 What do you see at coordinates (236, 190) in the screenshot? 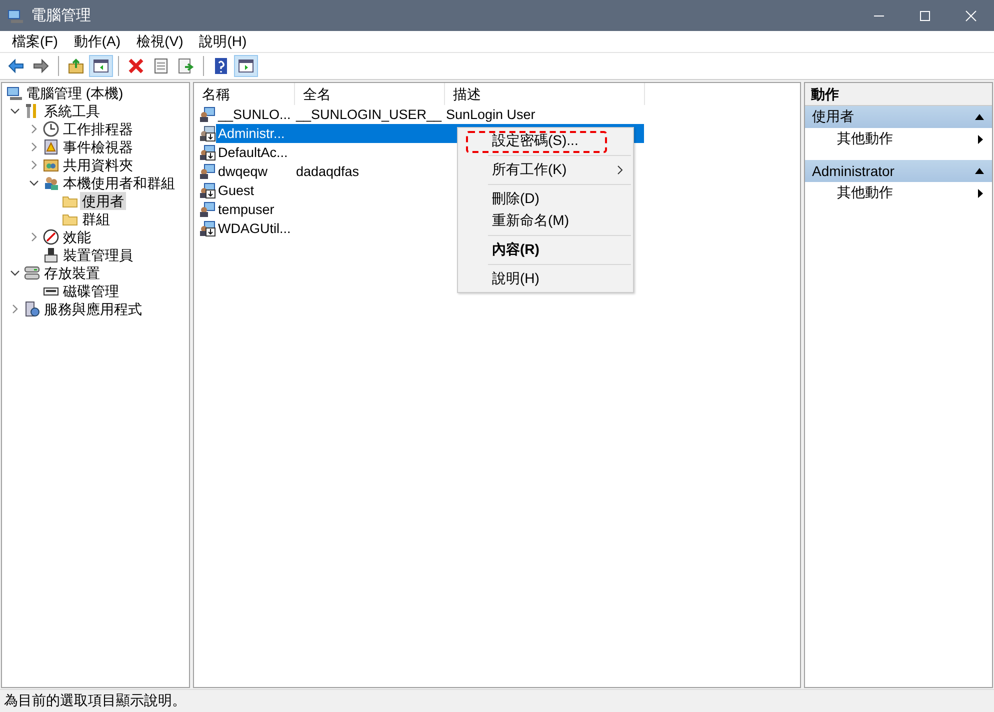
I see `table-cell: Guest` at bounding box center [236, 190].